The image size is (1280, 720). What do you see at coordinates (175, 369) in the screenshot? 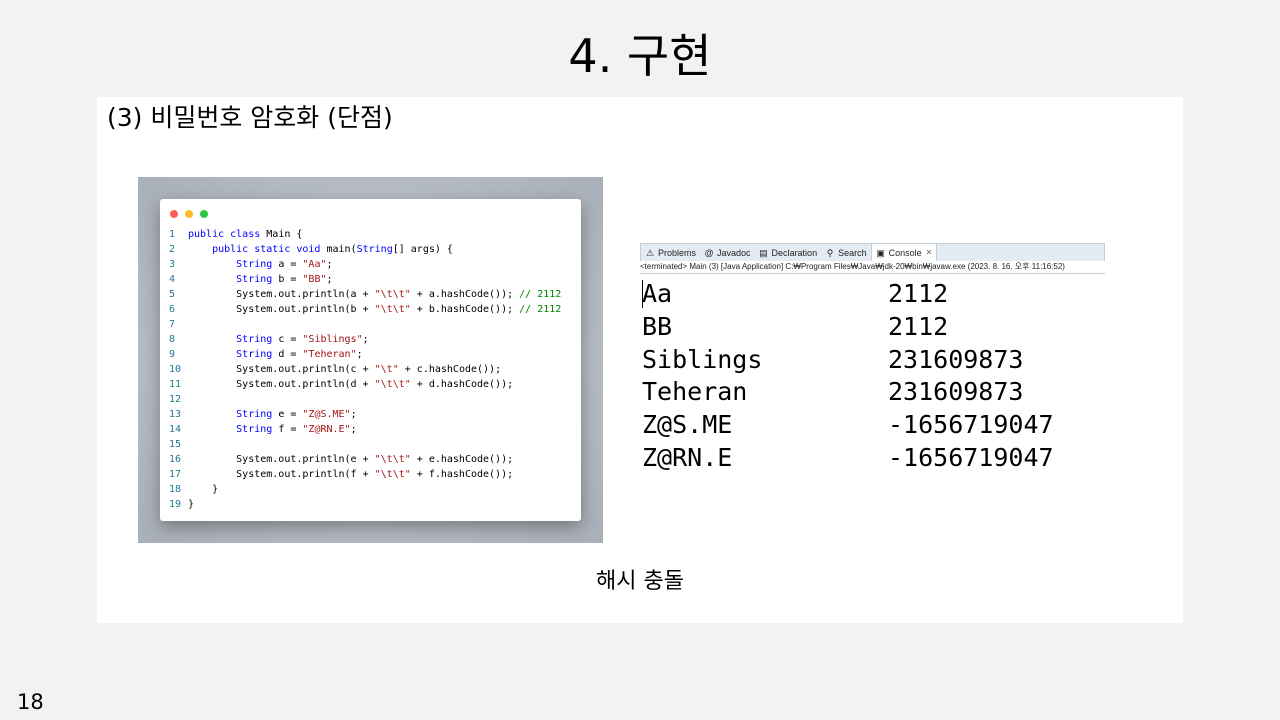
I see `line-number: 10` at bounding box center [175, 369].